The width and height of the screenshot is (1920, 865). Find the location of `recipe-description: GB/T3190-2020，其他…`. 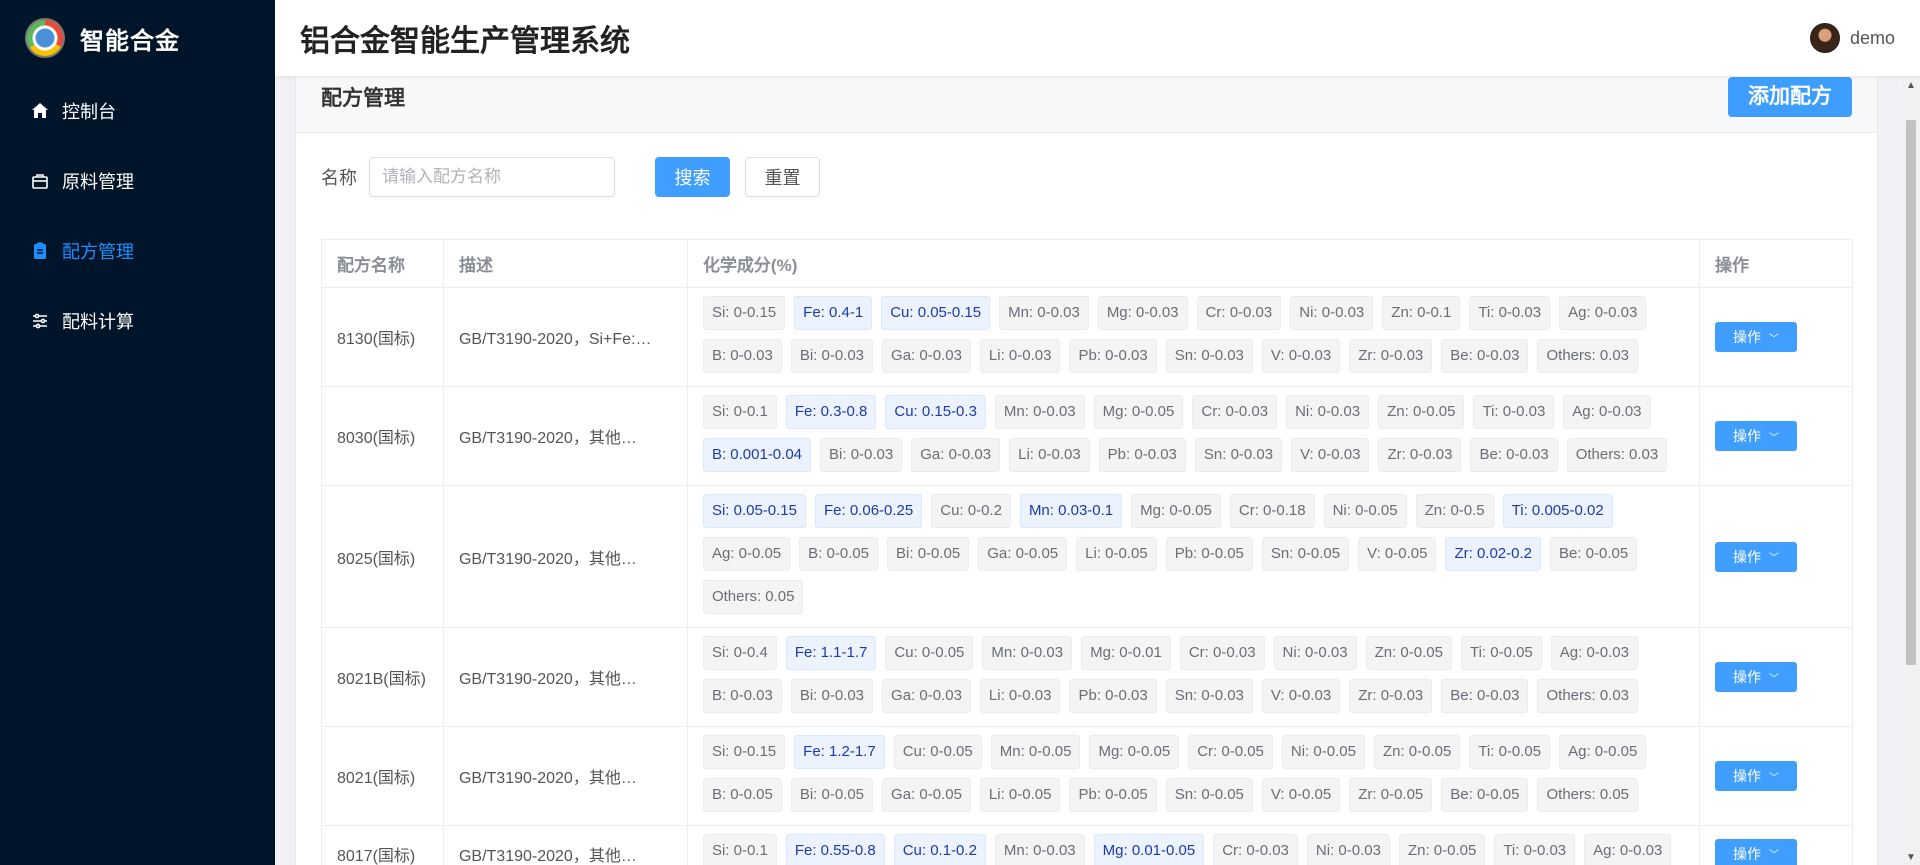

recipe-description: GB/T3190-2020，其他… is located at coordinates (547, 559).